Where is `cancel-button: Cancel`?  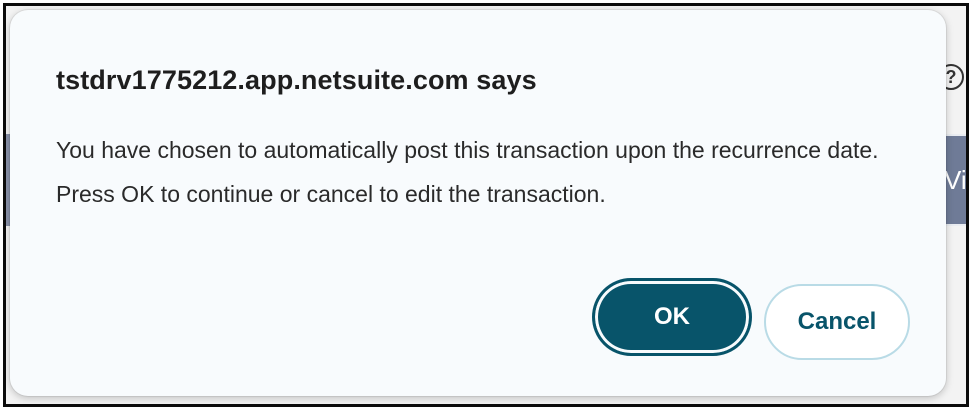
cancel-button: Cancel is located at coordinates (837, 322).